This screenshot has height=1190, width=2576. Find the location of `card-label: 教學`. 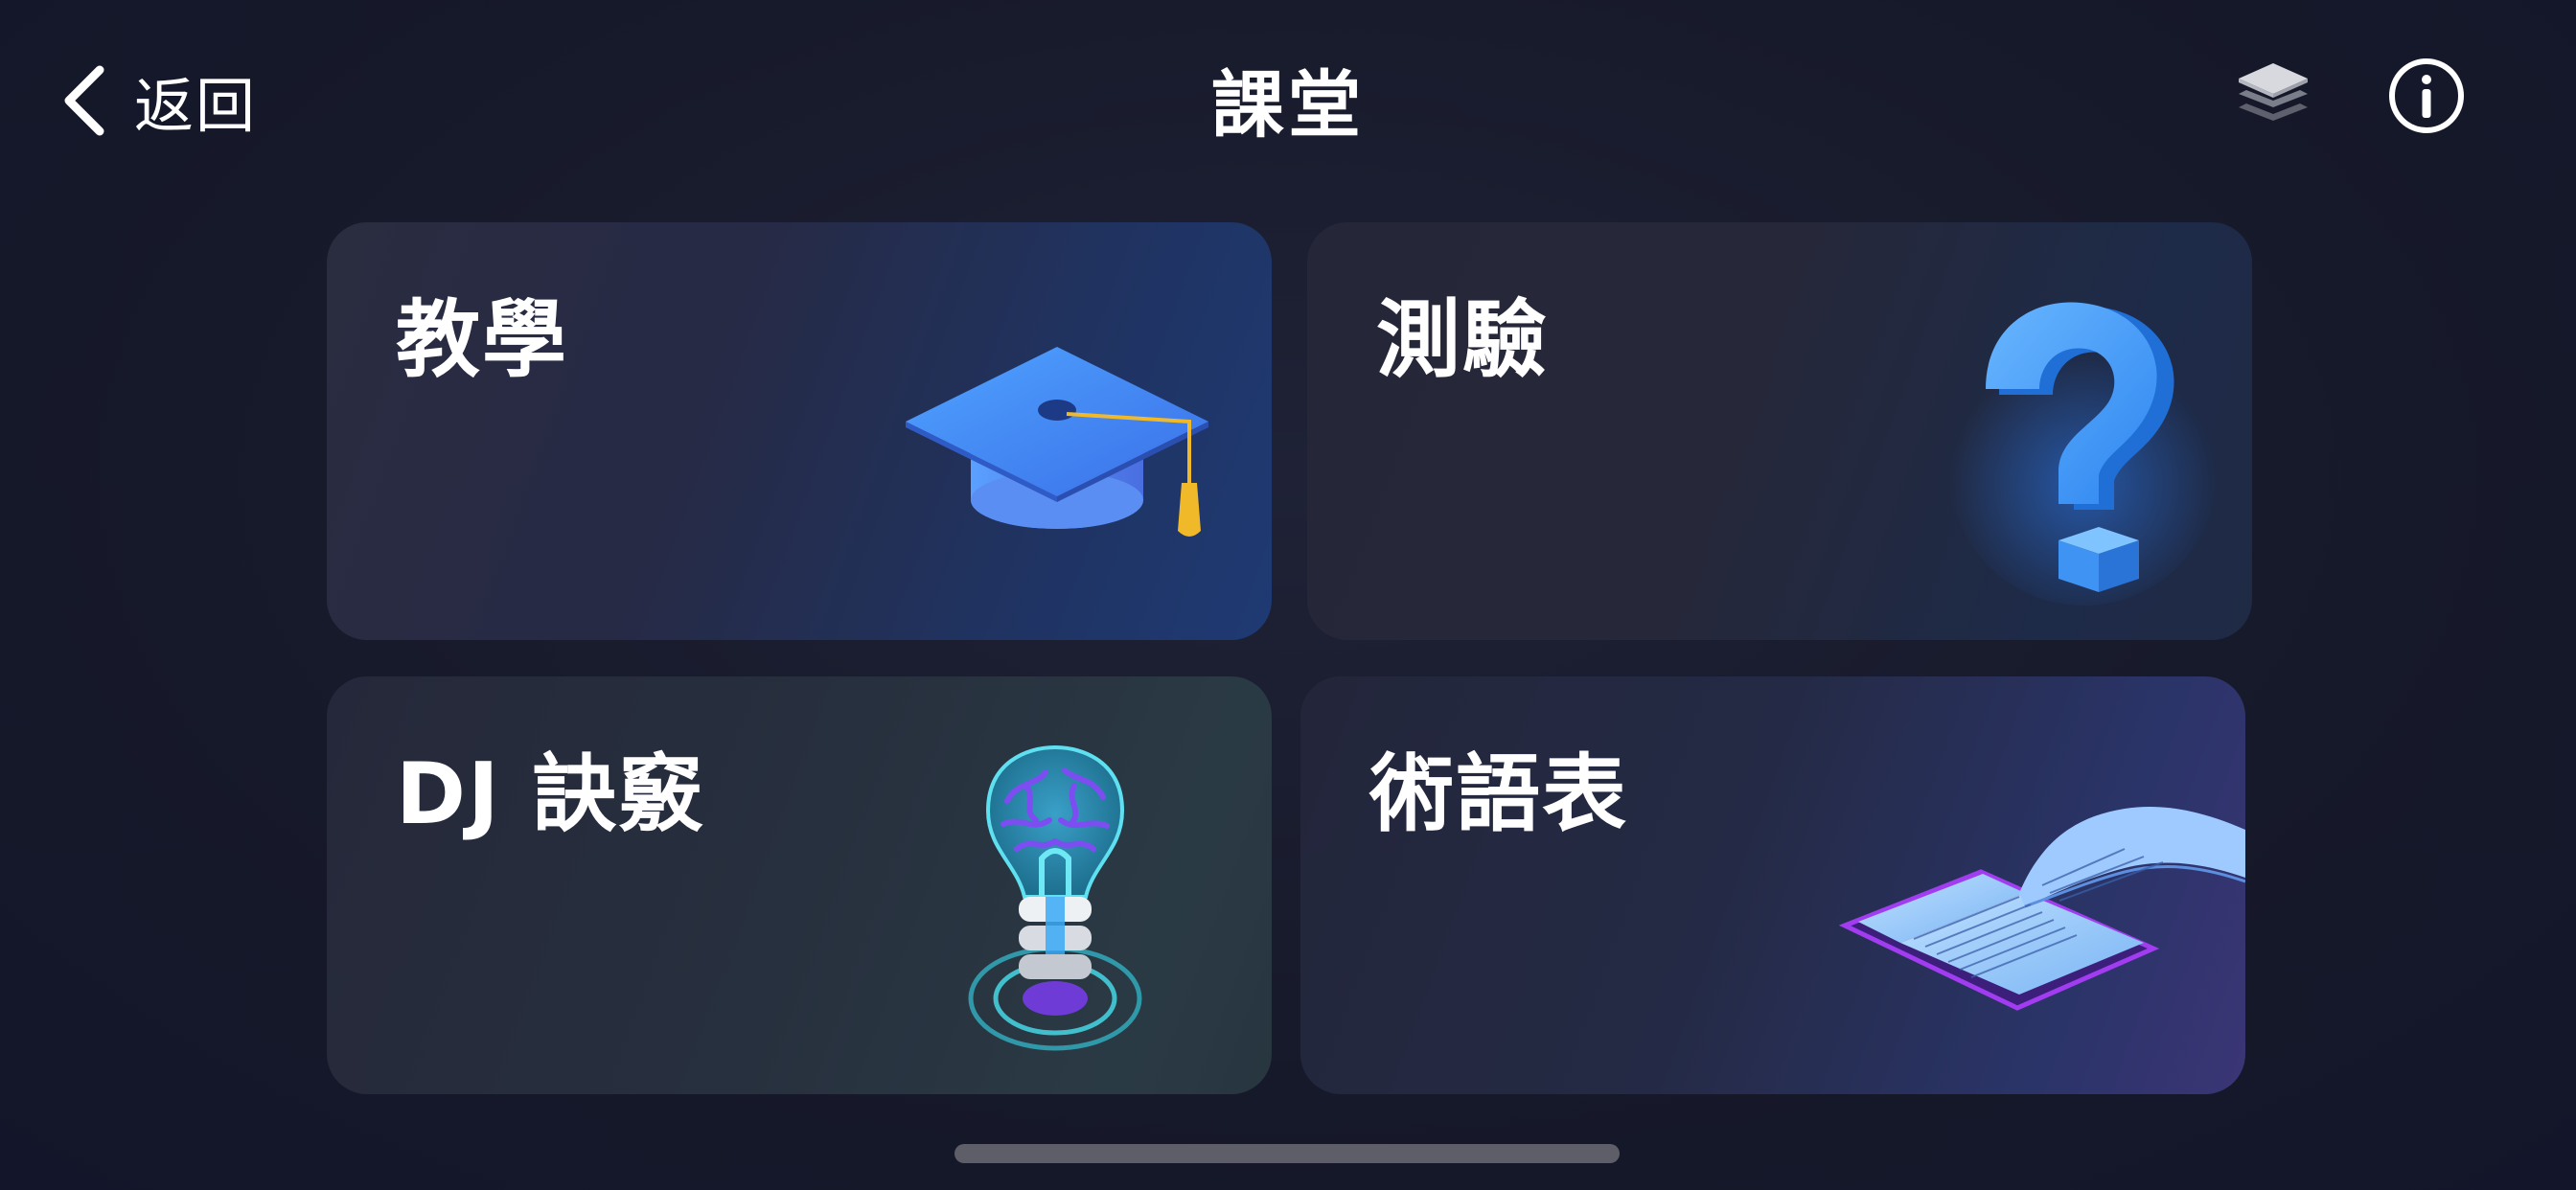

card-label: 教學 is located at coordinates (482, 340).